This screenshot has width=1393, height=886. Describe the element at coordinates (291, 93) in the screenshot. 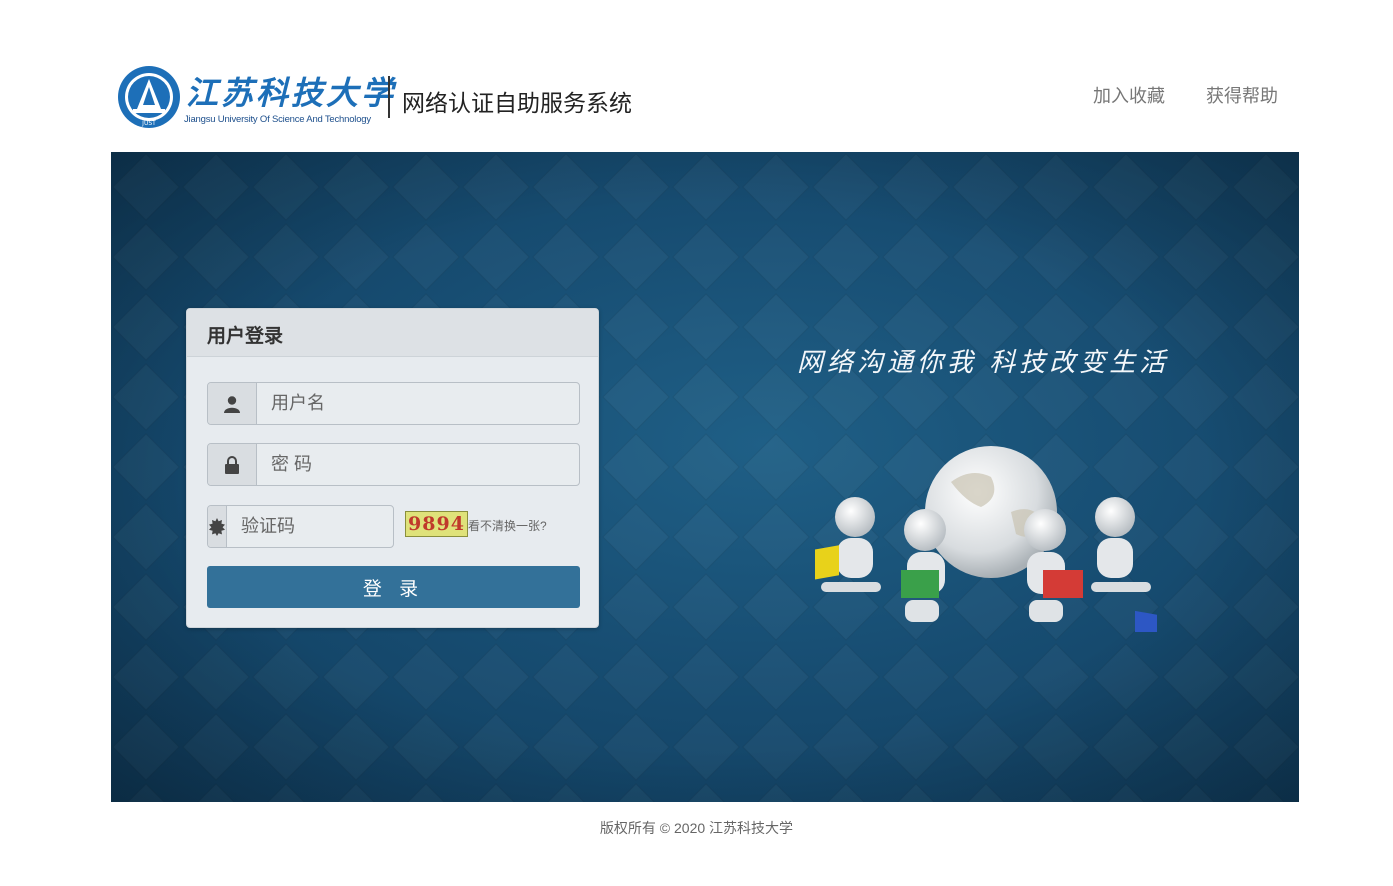

I see `university-name-cn: 江苏科技大学` at that location.